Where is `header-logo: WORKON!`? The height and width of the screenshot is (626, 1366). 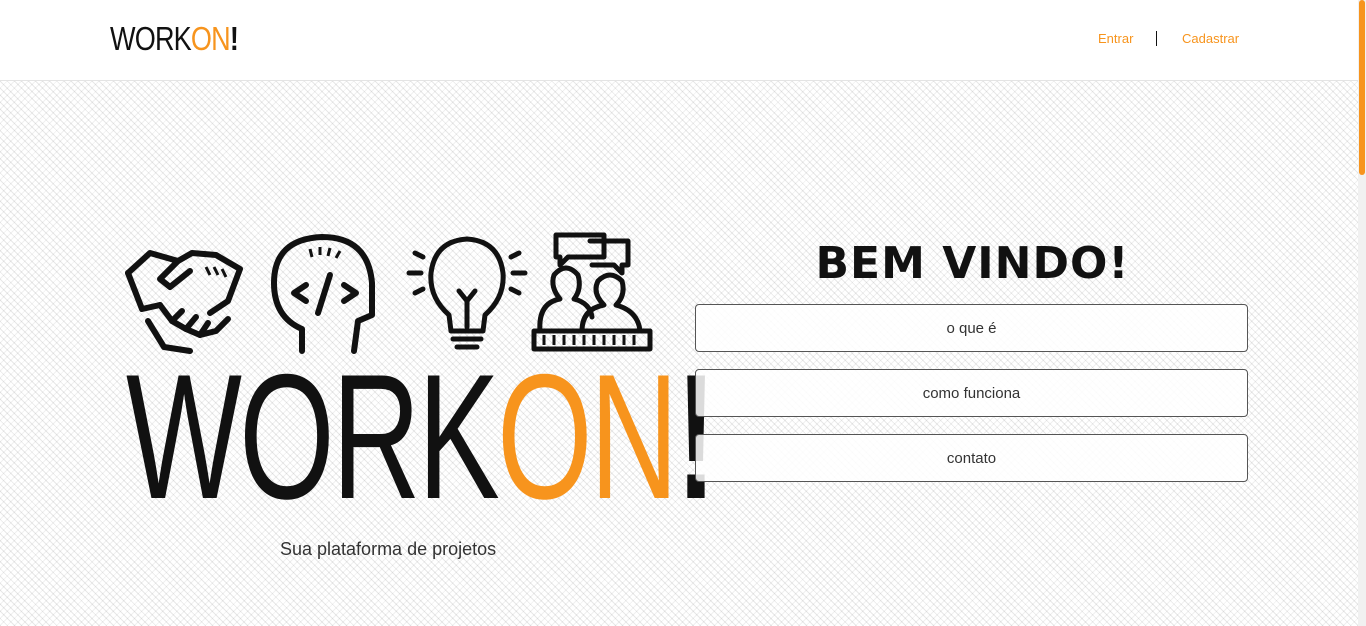 header-logo: WORKON! is located at coordinates (174, 38).